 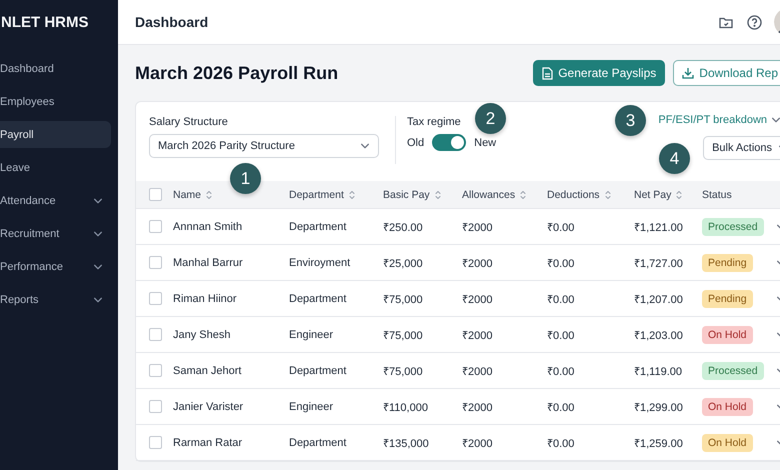 I want to click on table-cell-text: ₹135,000, so click(x=406, y=443).